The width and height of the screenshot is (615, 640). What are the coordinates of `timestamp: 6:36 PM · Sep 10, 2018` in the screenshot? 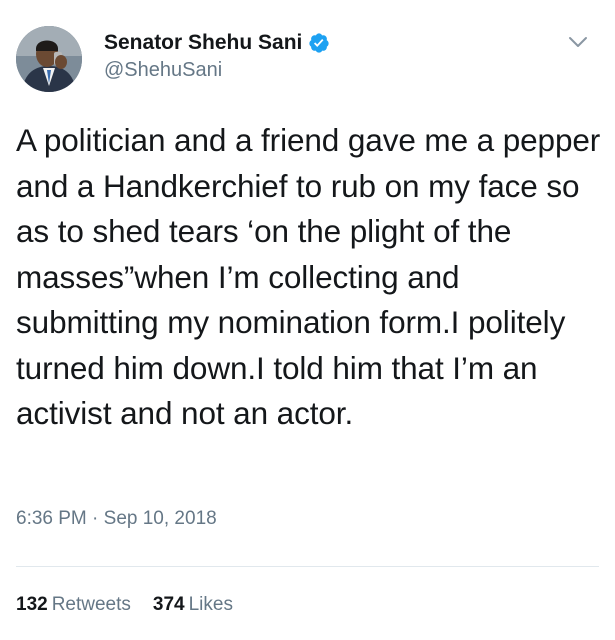 It's located at (116, 519).